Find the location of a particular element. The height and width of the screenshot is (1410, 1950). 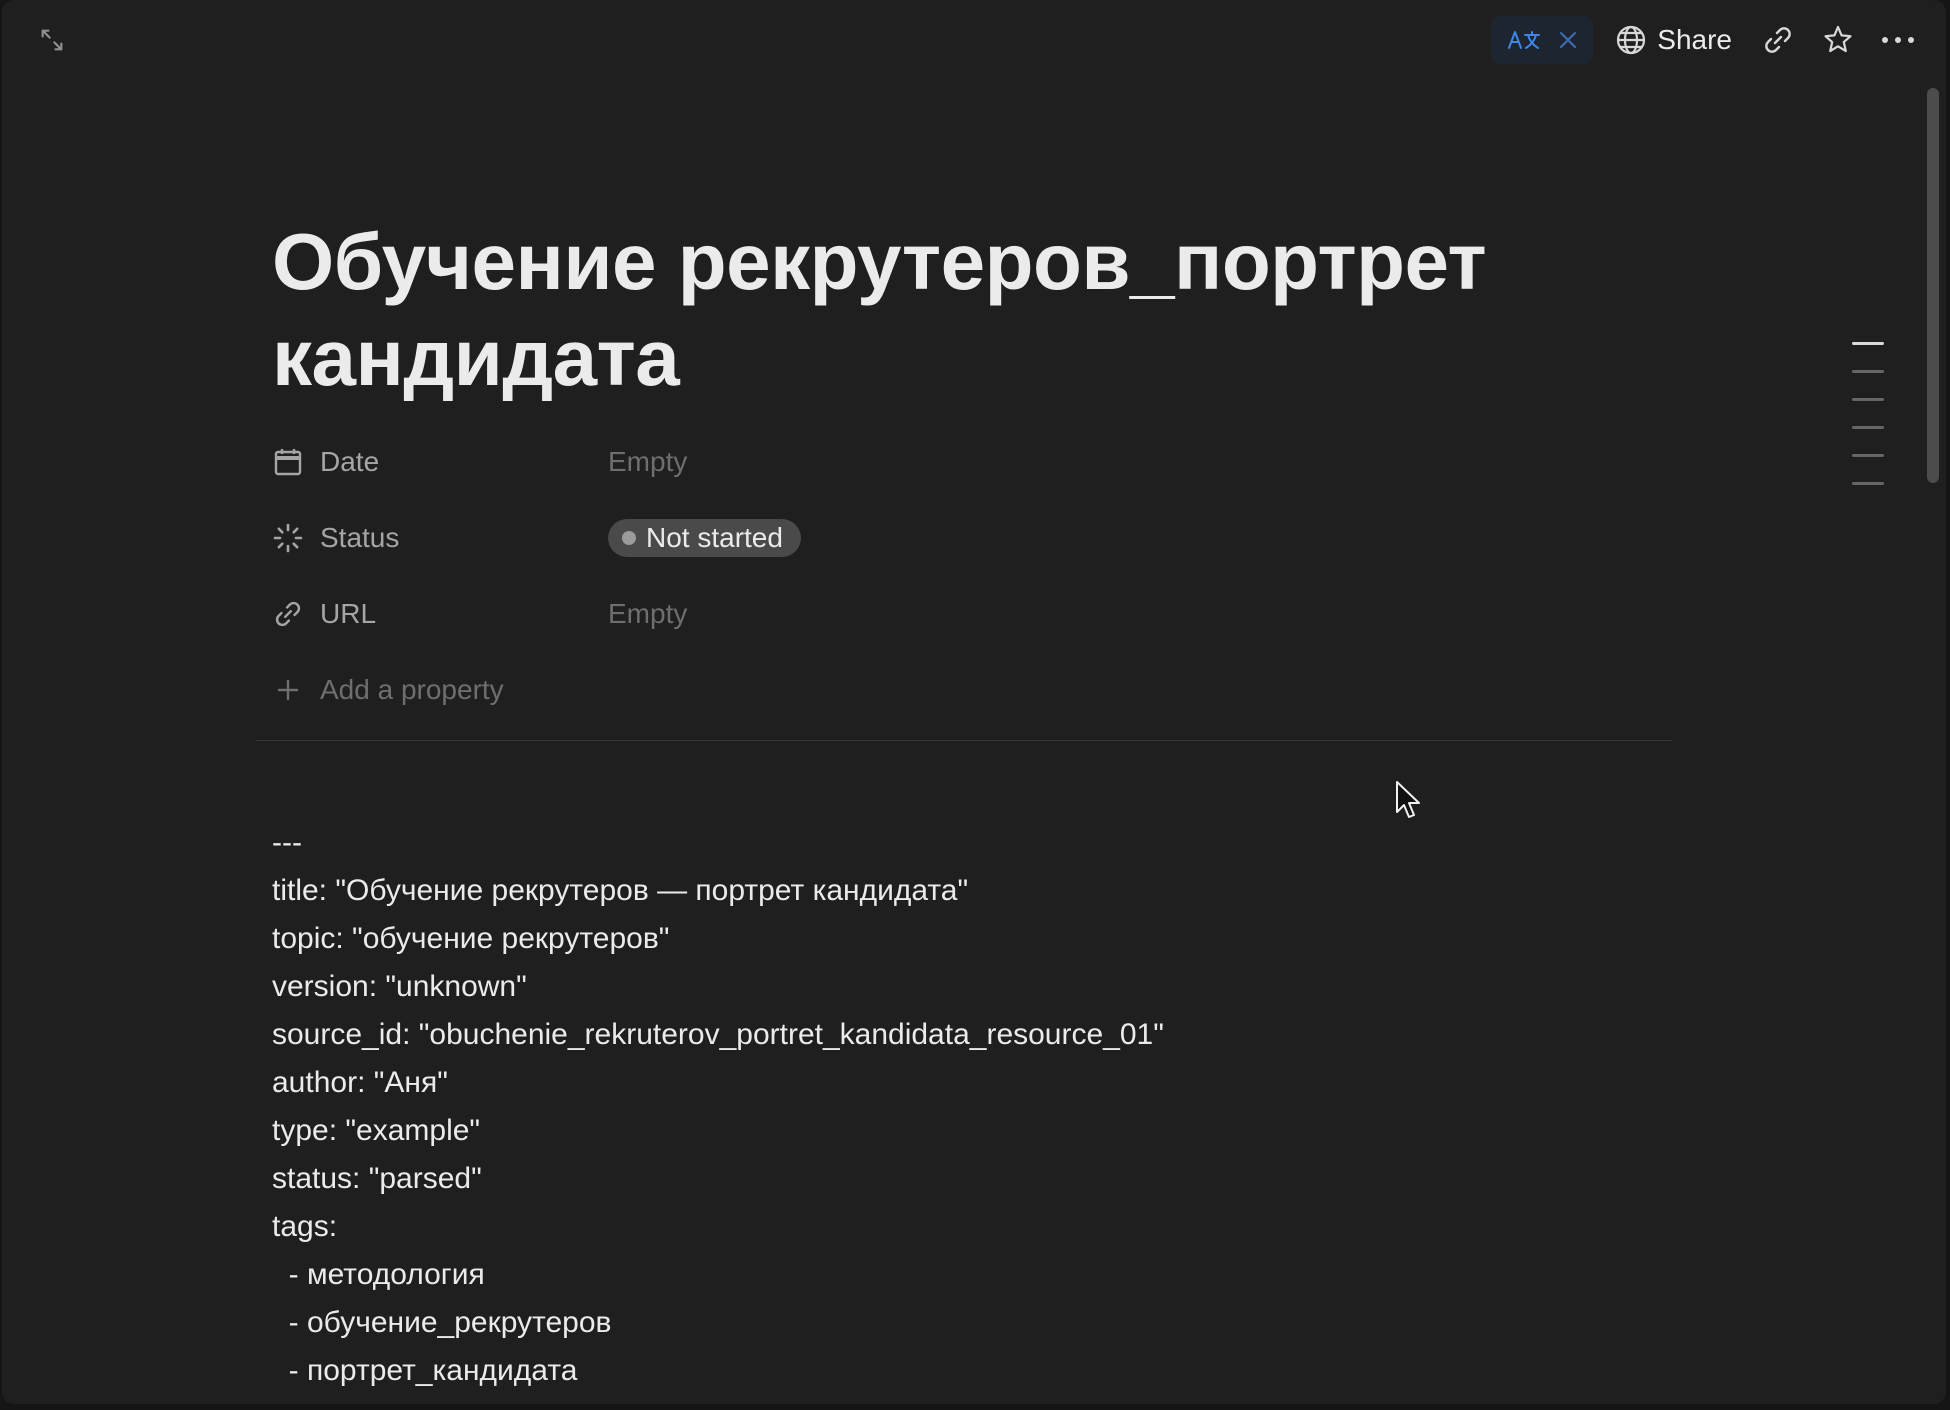

scrollbar is located at coordinates (1933, 738).